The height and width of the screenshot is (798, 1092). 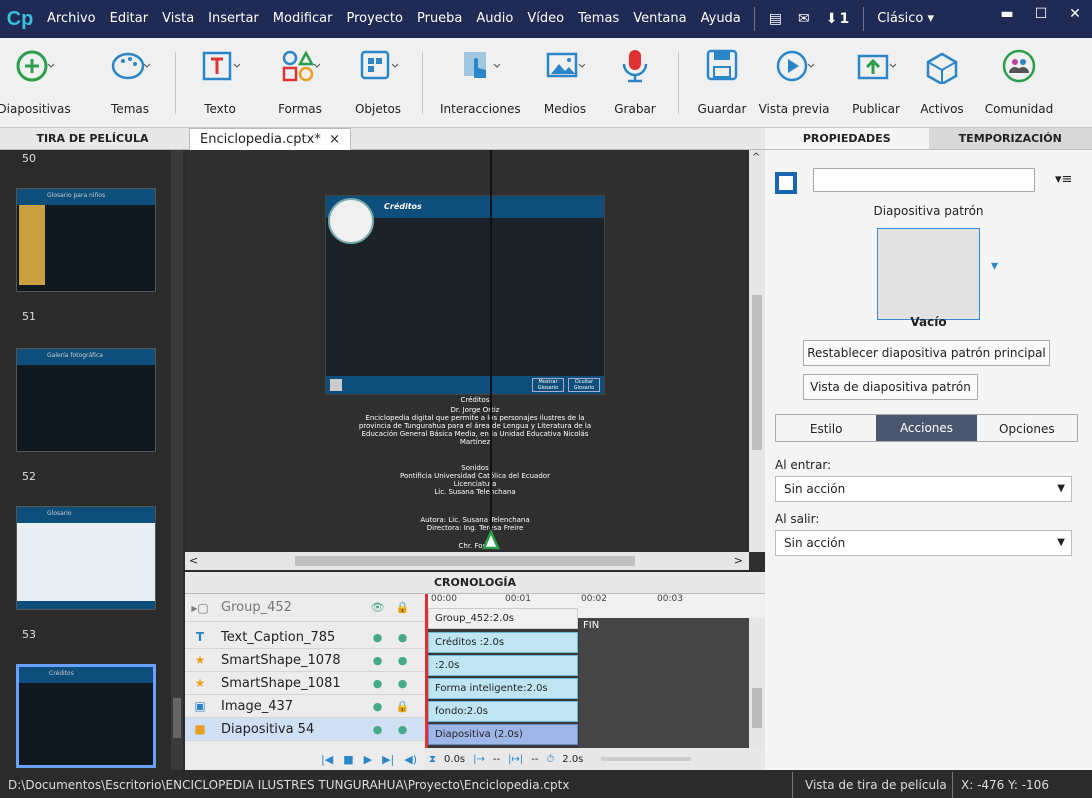 I want to click on save-button: Guardar, so click(x=722, y=80).